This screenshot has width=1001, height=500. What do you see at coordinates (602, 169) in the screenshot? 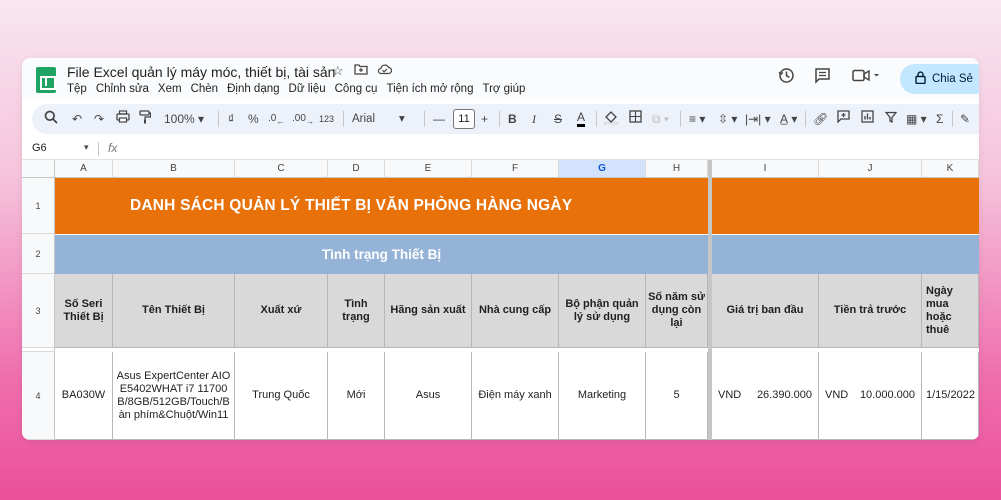
I see `column-header-g: G` at bounding box center [602, 169].